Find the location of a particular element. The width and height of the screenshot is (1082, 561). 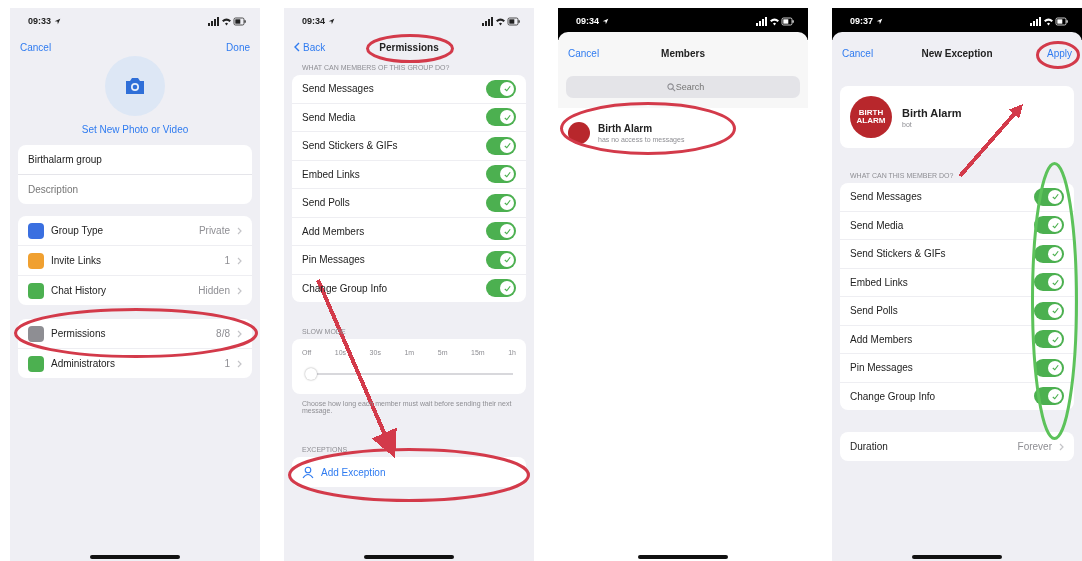

settings-row: Administrators 1 is located at coordinates (135, 363).